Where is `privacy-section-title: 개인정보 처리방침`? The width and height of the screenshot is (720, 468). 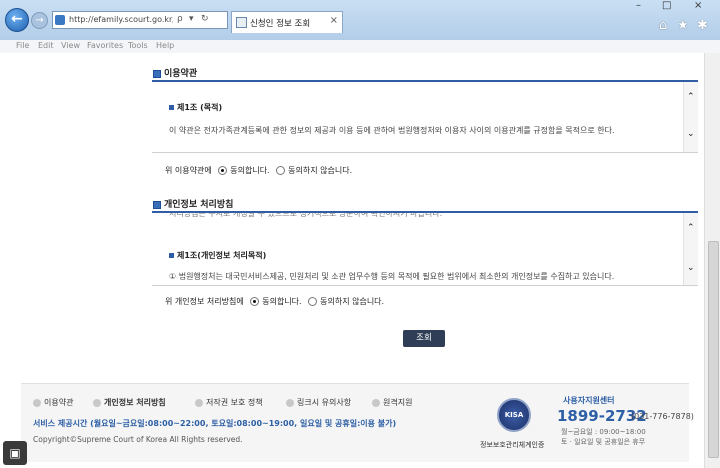 privacy-section-title: 개인정보 처리방침 is located at coordinates (193, 203).